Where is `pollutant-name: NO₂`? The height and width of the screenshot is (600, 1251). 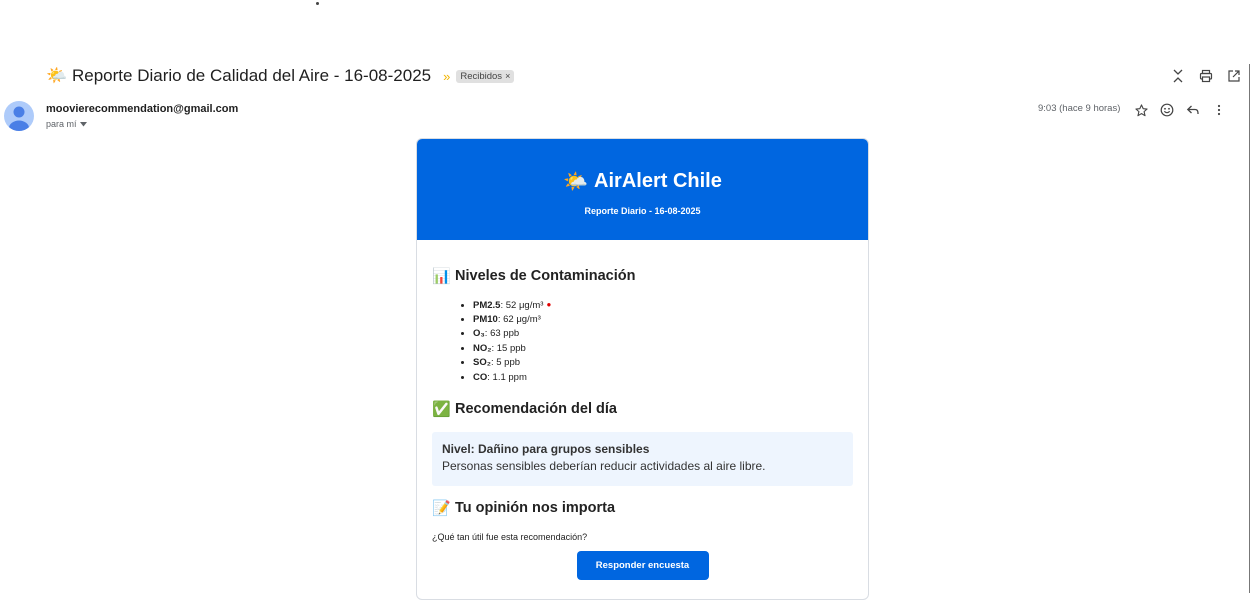 pollutant-name: NO₂ is located at coordinates (482, 348).